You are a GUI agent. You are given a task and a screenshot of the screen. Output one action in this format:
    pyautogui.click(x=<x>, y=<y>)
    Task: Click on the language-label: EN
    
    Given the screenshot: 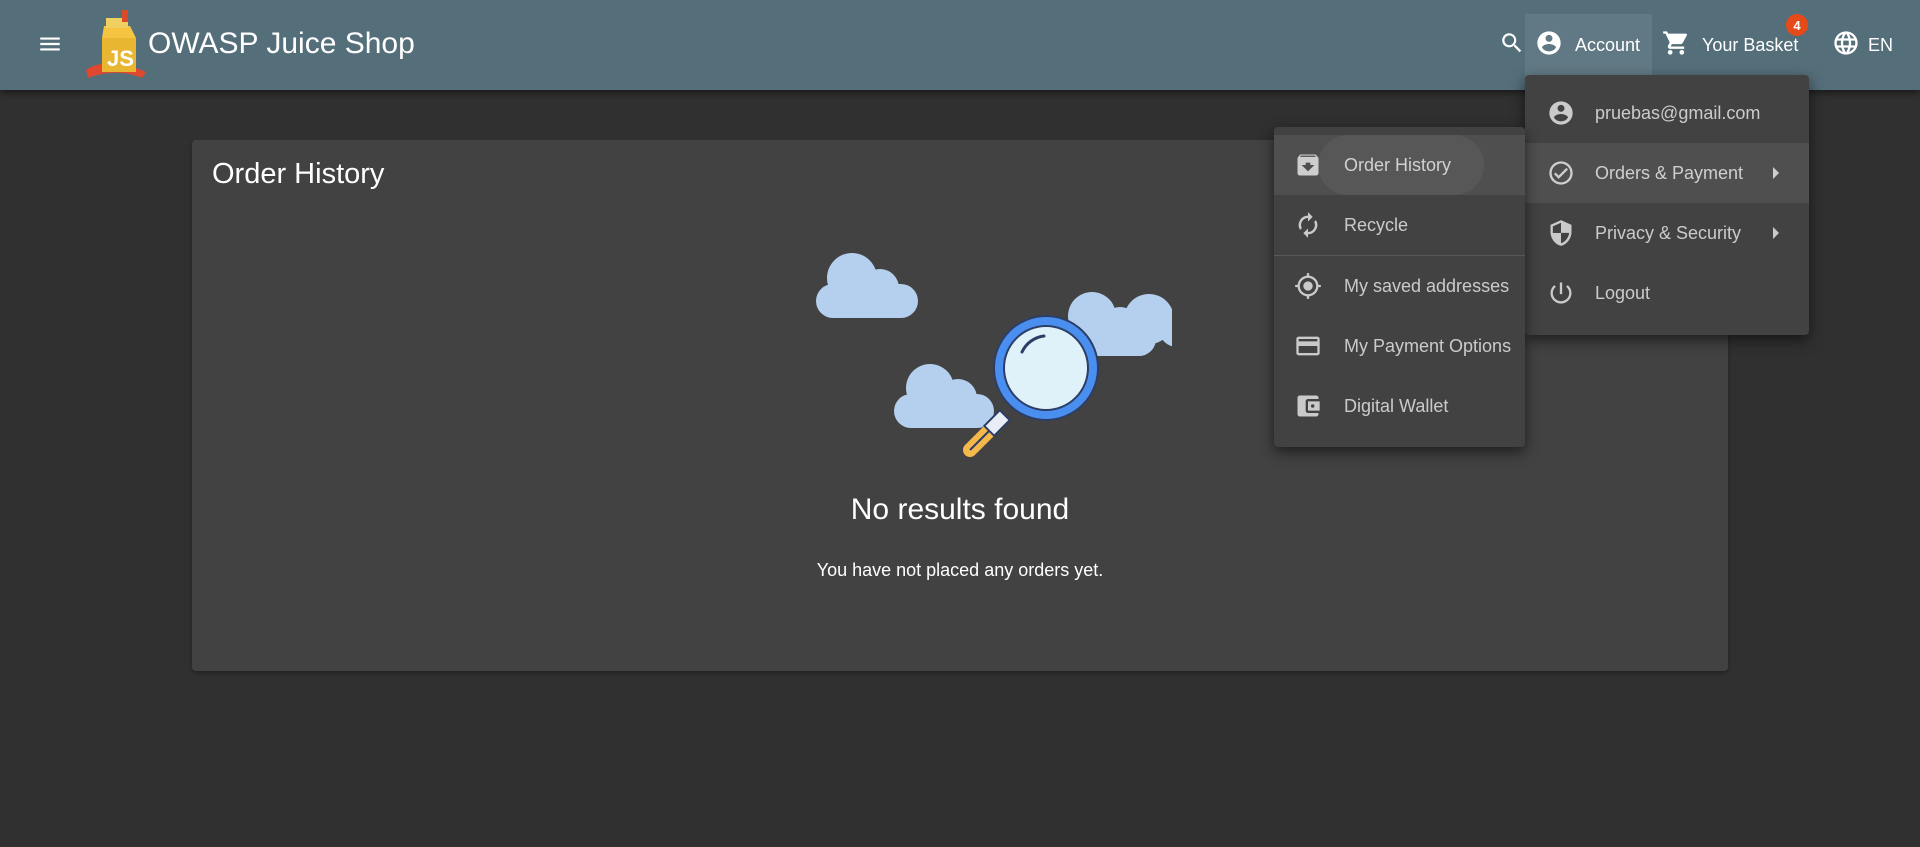 What is the action you would take?
    pyautogui.click(x=1881, y=44)
    